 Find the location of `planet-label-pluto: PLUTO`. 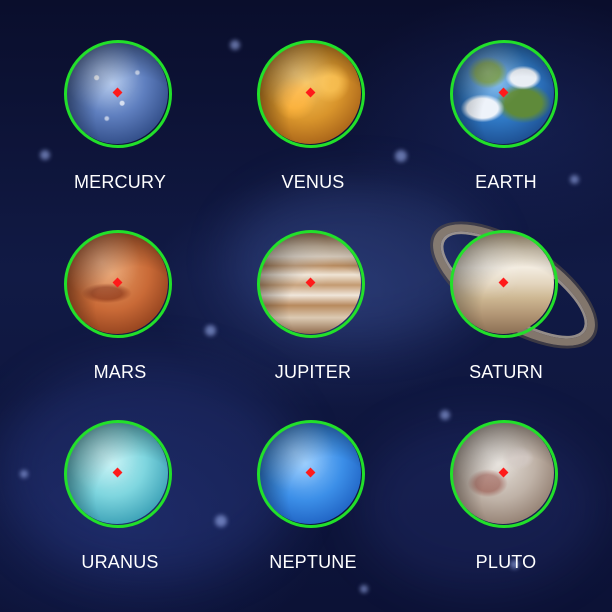

planet-label-pluto: PLUTO is located at coordinates (506, 562).